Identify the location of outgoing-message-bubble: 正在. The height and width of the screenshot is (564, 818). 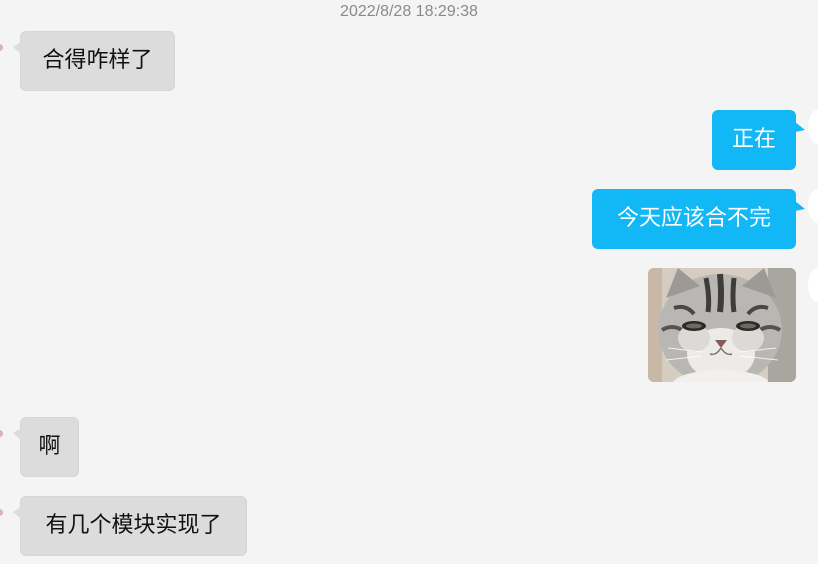
(758, 140).